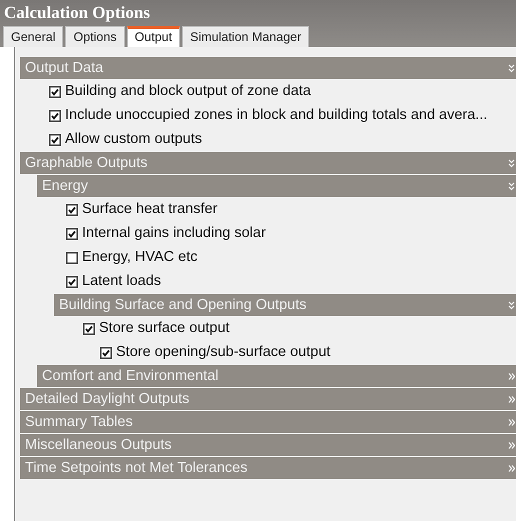  I want to click on section-header: Output Data, so click(268, 68).